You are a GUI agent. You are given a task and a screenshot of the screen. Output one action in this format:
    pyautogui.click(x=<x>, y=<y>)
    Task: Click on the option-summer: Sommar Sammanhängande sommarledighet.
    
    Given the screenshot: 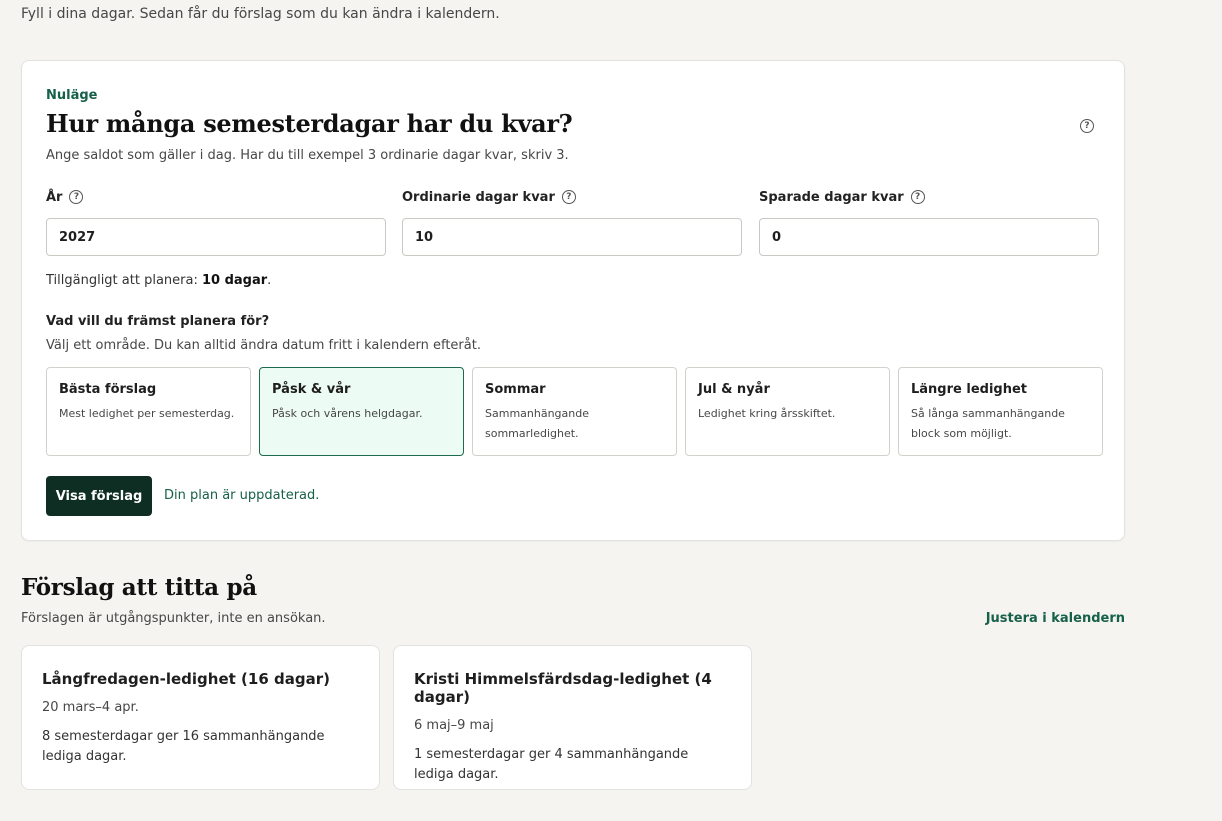 What is the action you would take?
    pyautogui.click(x=574, y=411)
    